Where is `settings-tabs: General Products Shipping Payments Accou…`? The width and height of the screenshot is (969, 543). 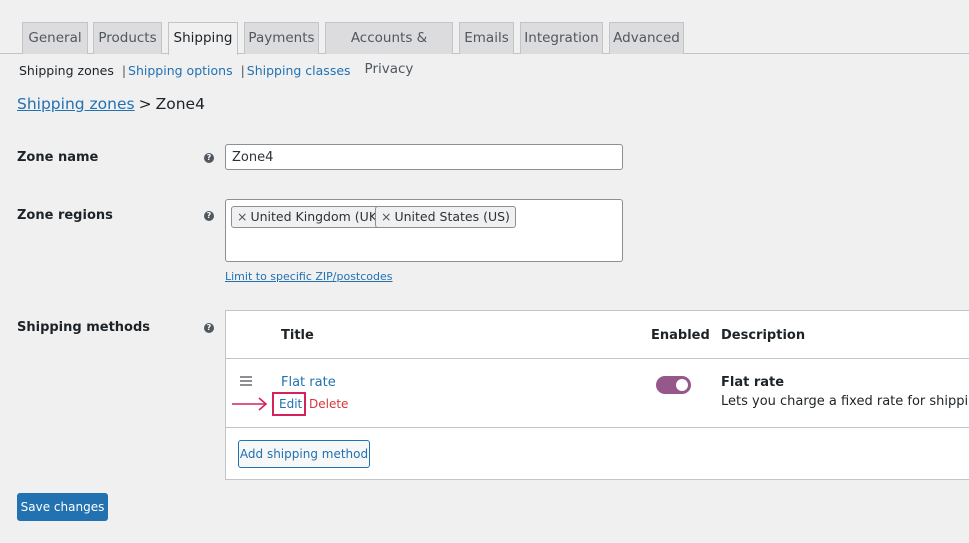 settings-tabs: General Products Shipping Payments Accou… is located at coordinates (484, 38).